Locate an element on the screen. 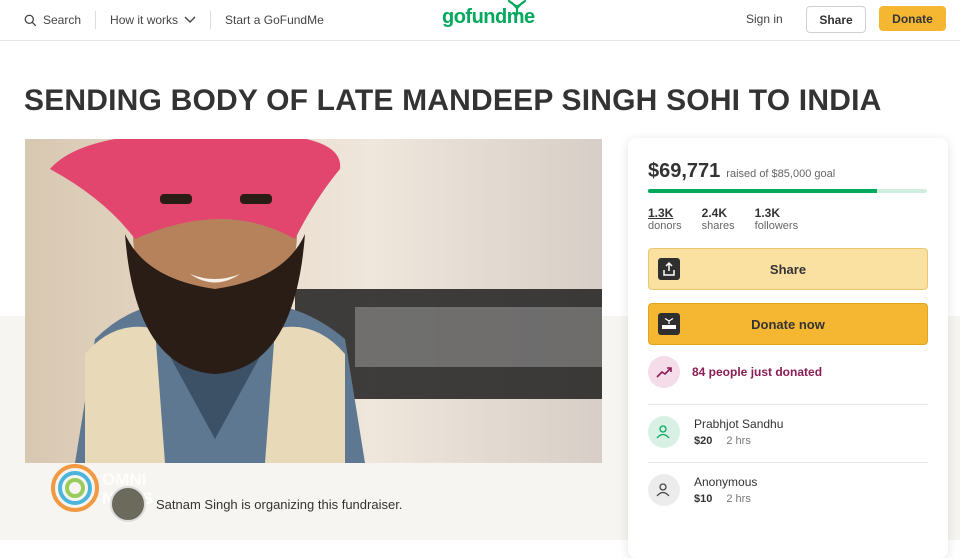 This screenshot has height=558, width=960. stat-donors: 1.3K donors is located at coordinates (665, 219).